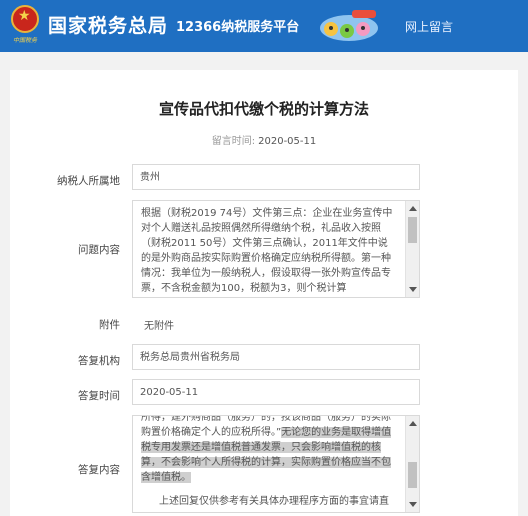 This screenshot has width=528, height=516. What do you see at coordinates (99, 470) in the screenshot?
I see `reply-content-label: 答复内容` at bounding box center [99, 470].